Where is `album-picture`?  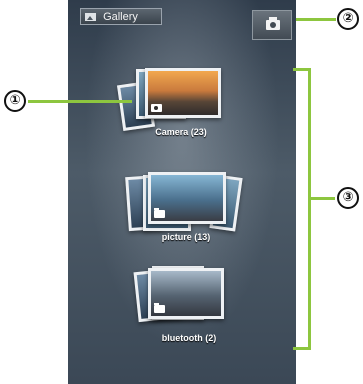 album-picture is located at coordinates (186, 203).